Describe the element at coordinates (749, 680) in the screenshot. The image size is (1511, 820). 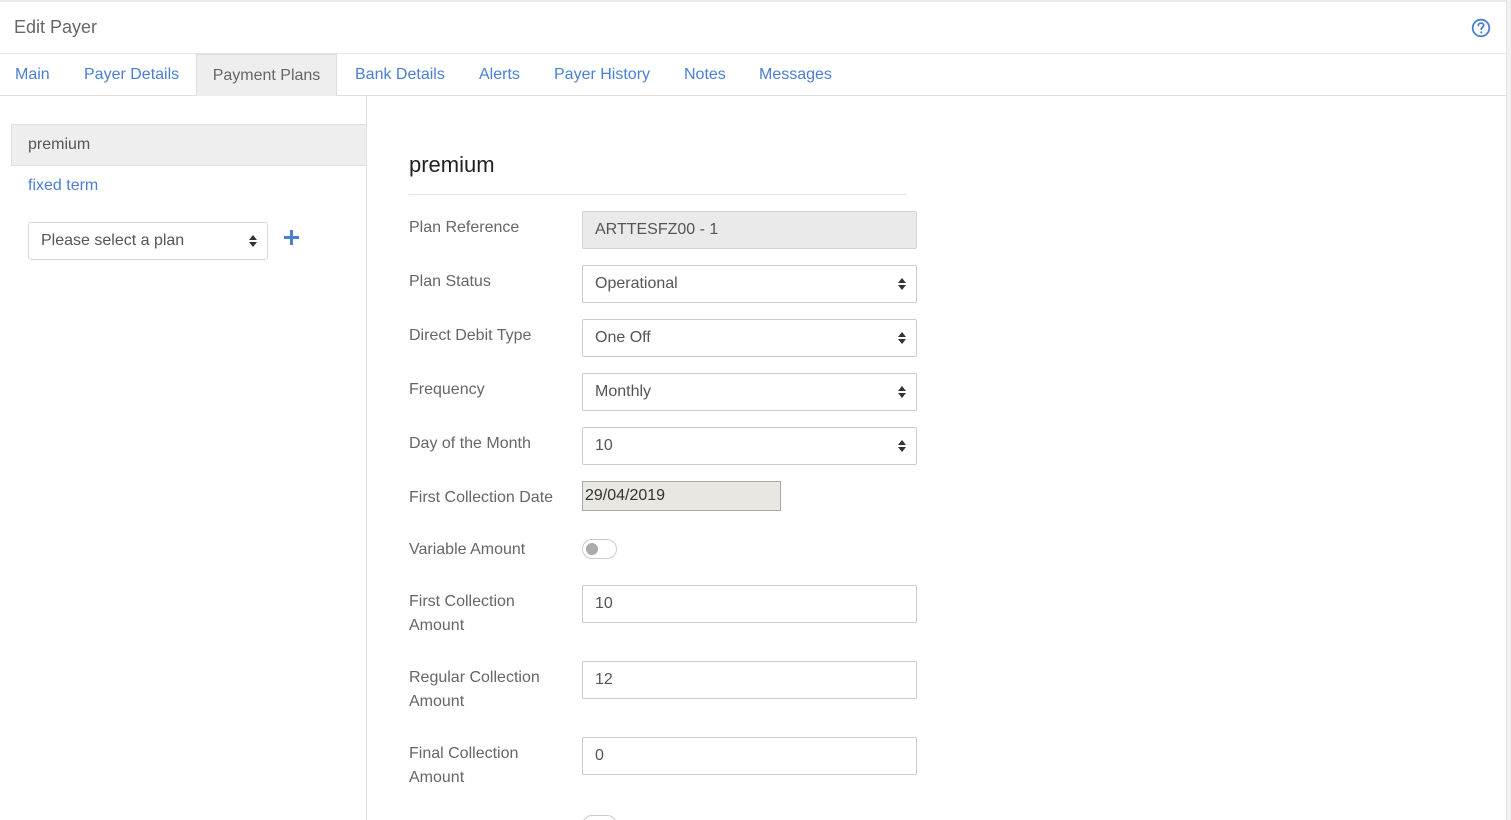
I see `regular-collection-amount-input: 12` at that location.